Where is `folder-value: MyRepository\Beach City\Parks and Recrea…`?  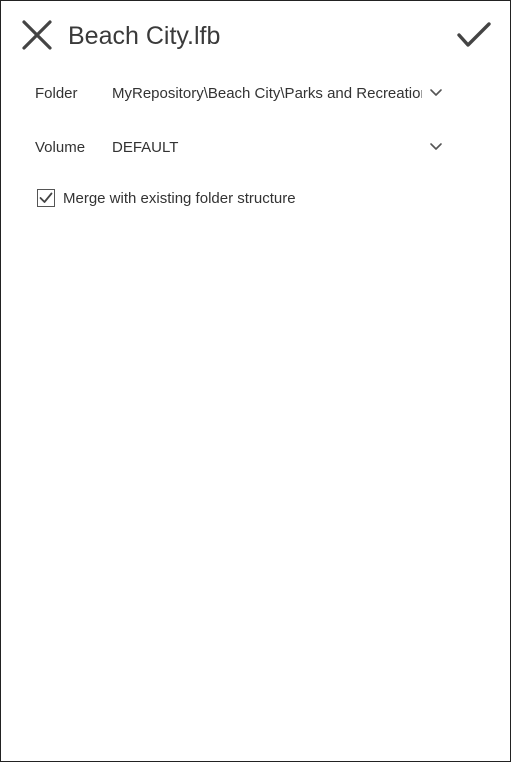
folder-value: MyRepository\Beach City\Parks and Recrea… is located at coordinates (267, 93).